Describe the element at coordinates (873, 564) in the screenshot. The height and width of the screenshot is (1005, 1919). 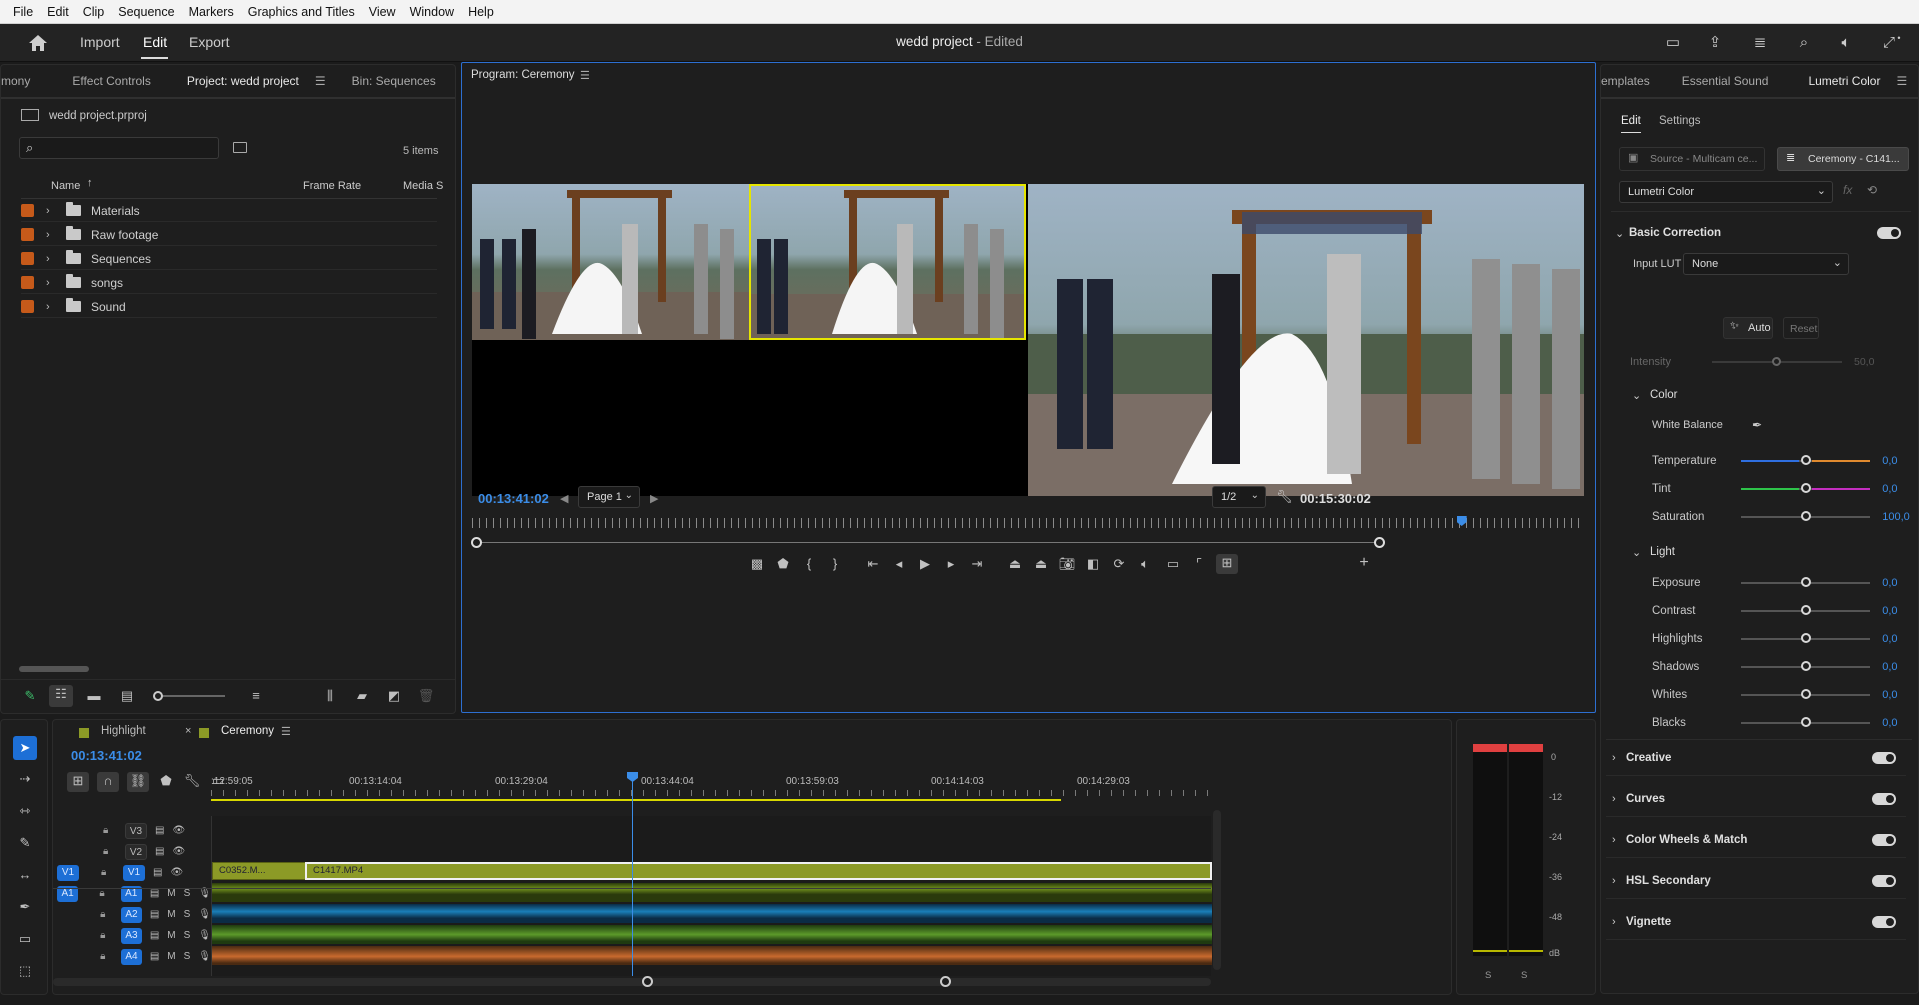
I see `go-to-in-icon: ⇤` at that location.